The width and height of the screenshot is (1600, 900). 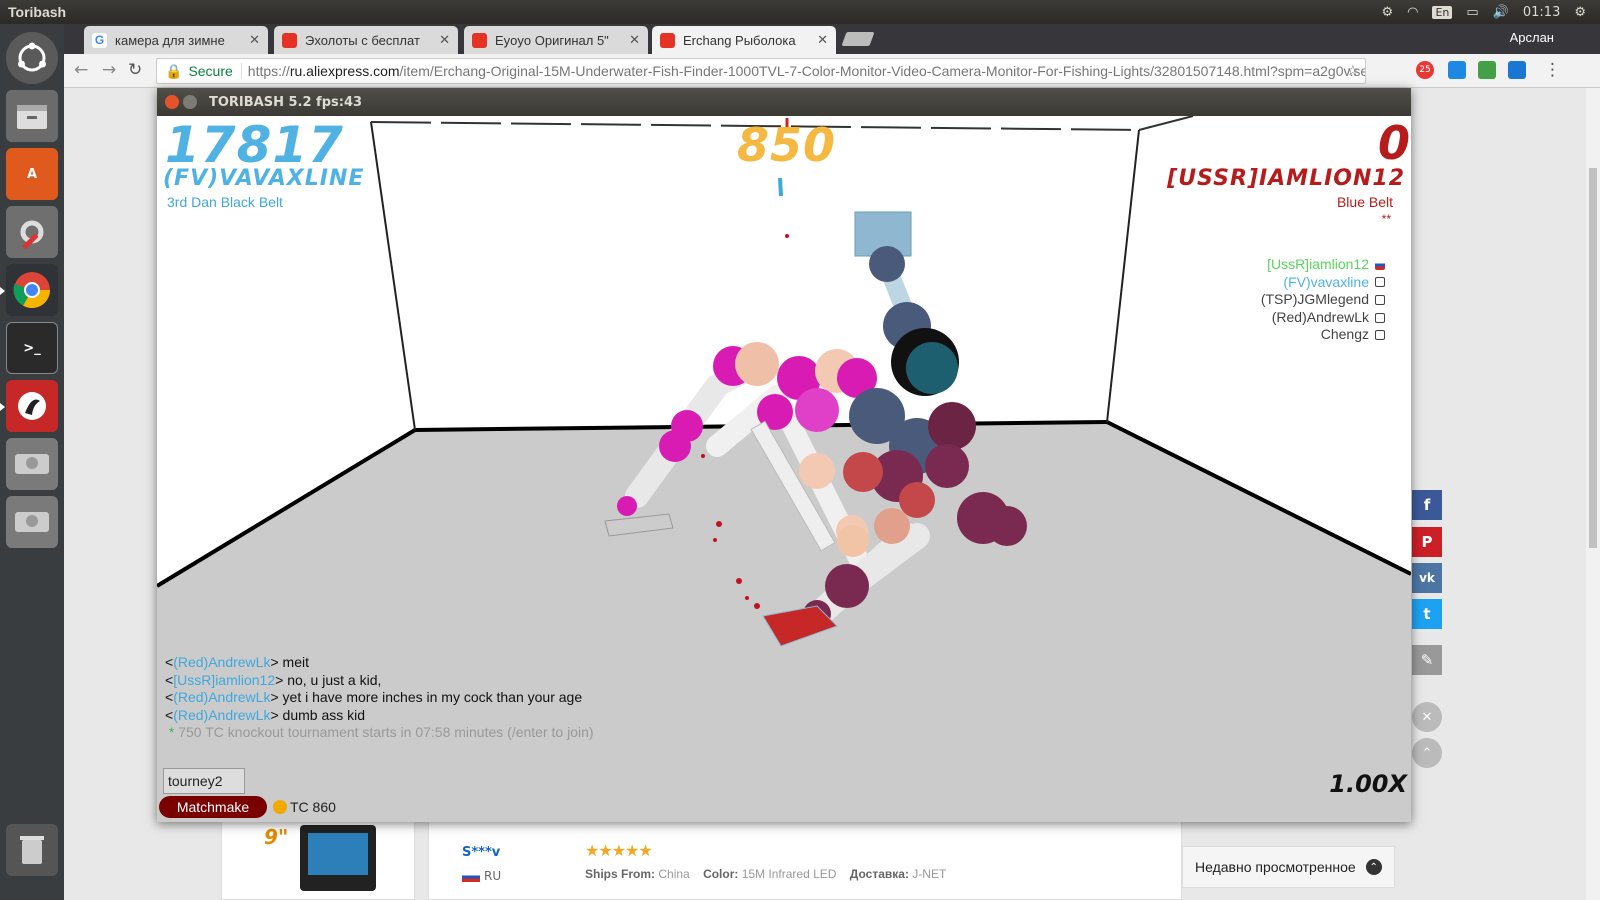 What do you see at coordinates (1593, 358) in the screenshot?
I see `scrollbar-thumb` at bounding box center [1593, 358].